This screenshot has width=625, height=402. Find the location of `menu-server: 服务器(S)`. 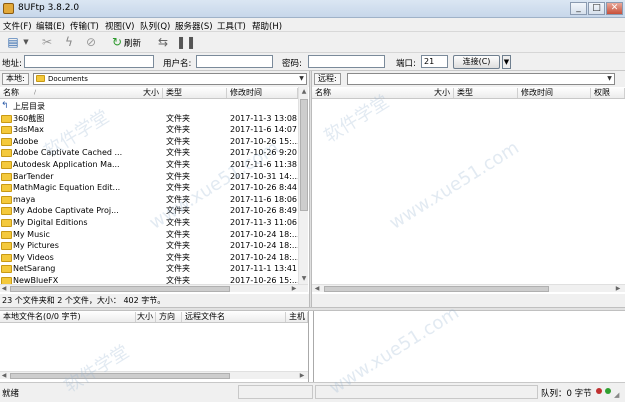

menu-server: 服务器(S) is located at coordinates (194, 26).